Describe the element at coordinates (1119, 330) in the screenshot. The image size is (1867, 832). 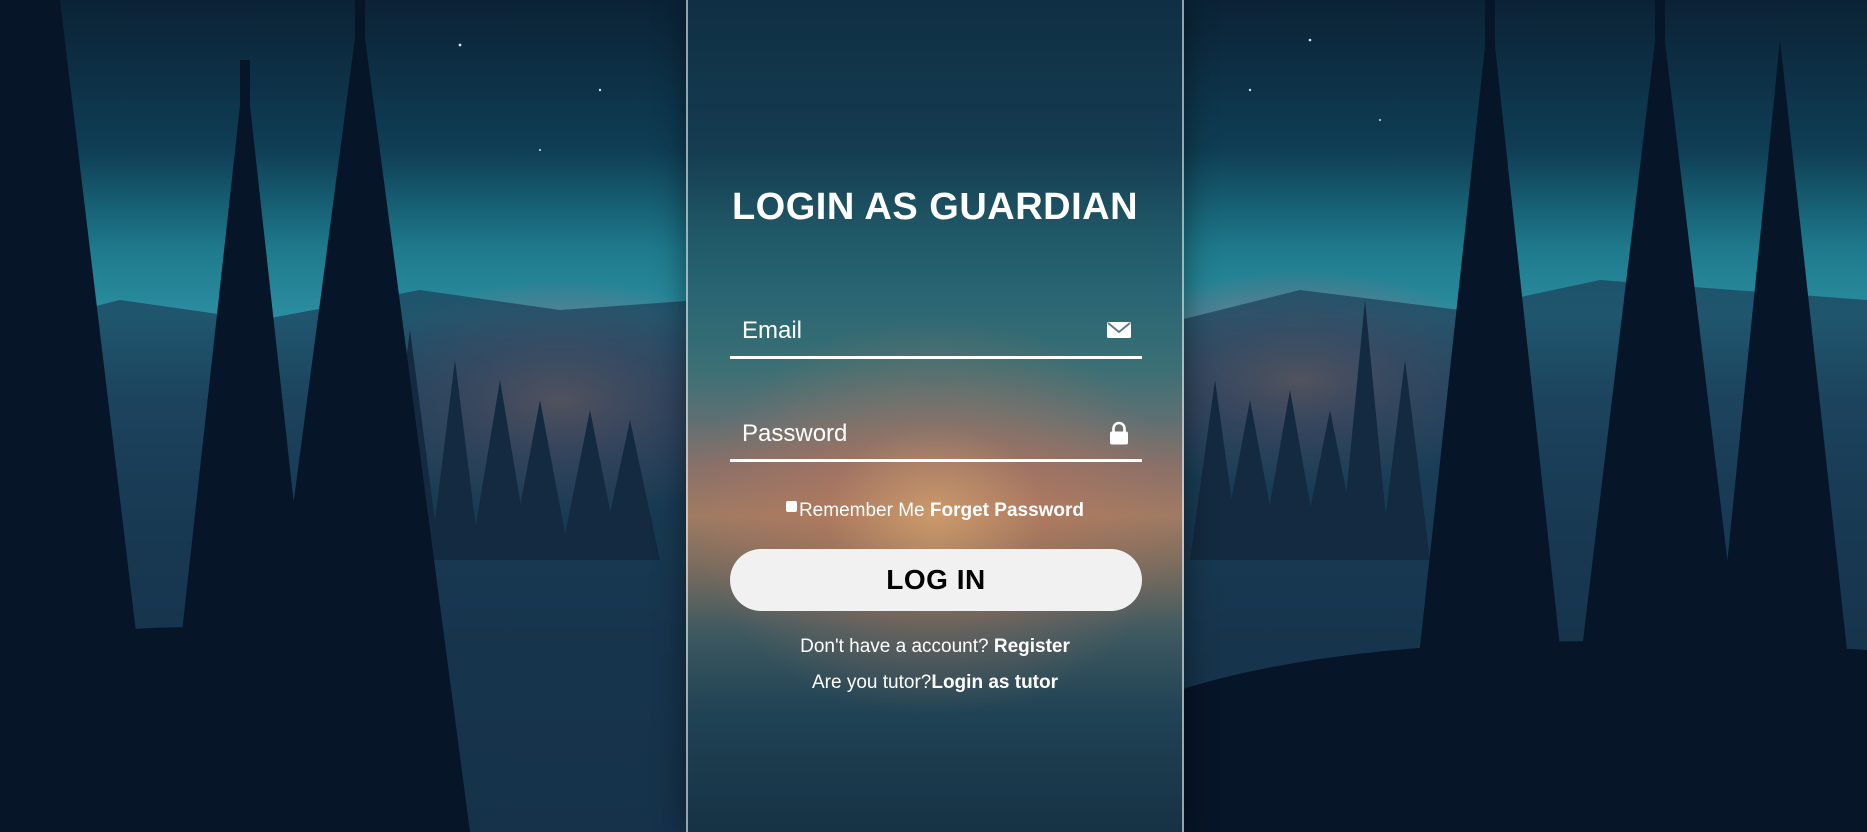
I see `envelope-icon` at that location.